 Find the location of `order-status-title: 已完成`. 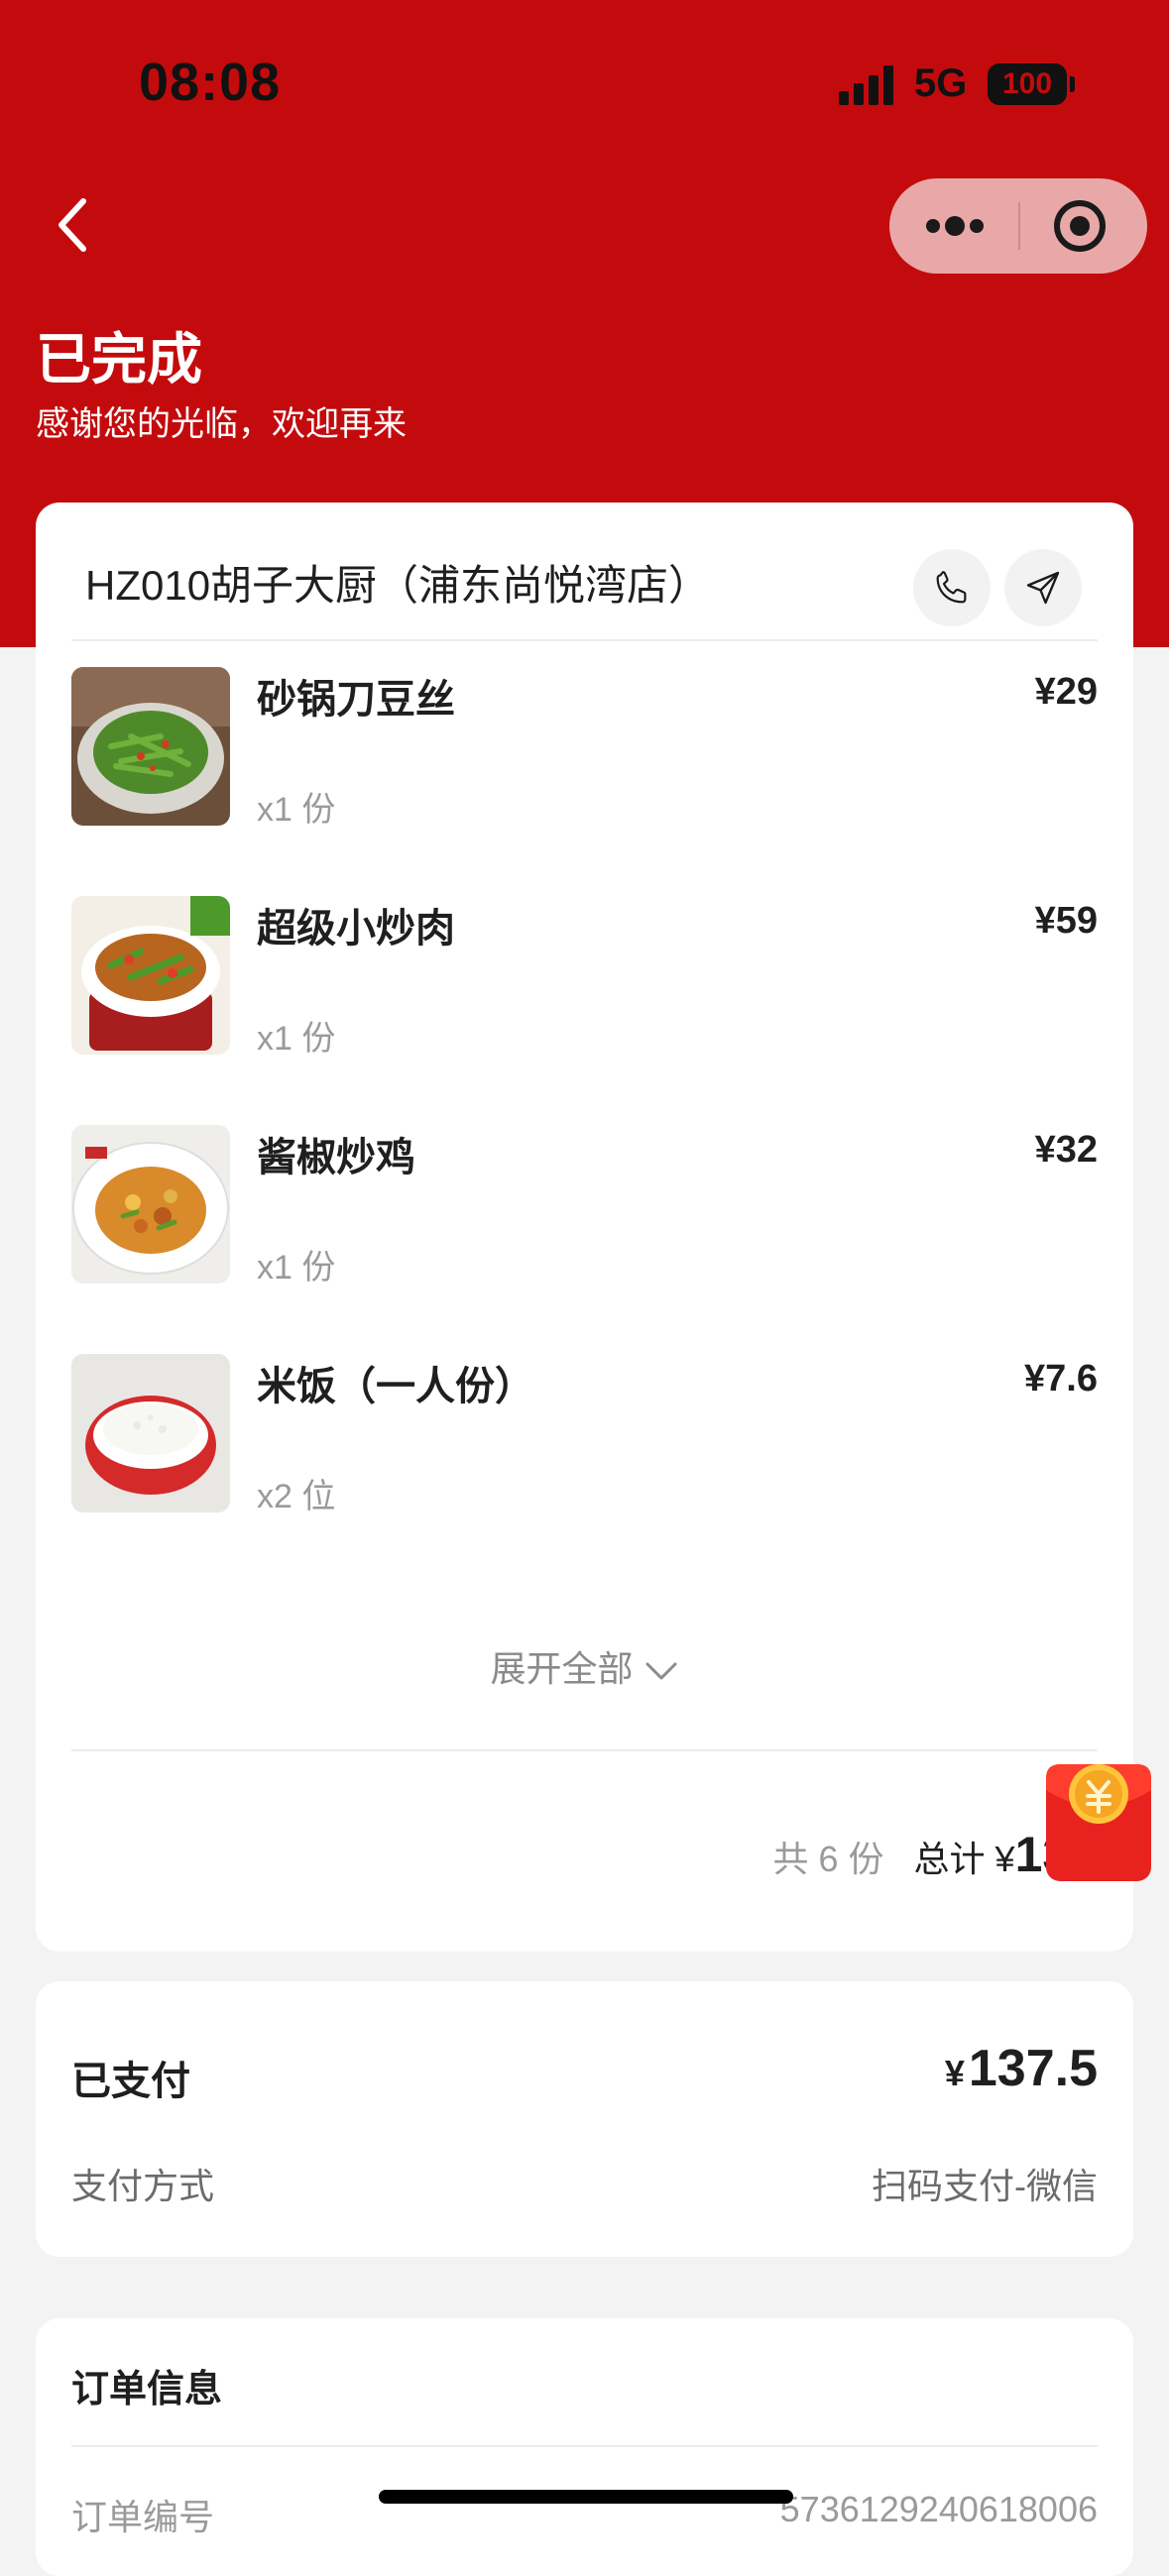

order-status-title: 已完成 is located at coordinates (119, 359).